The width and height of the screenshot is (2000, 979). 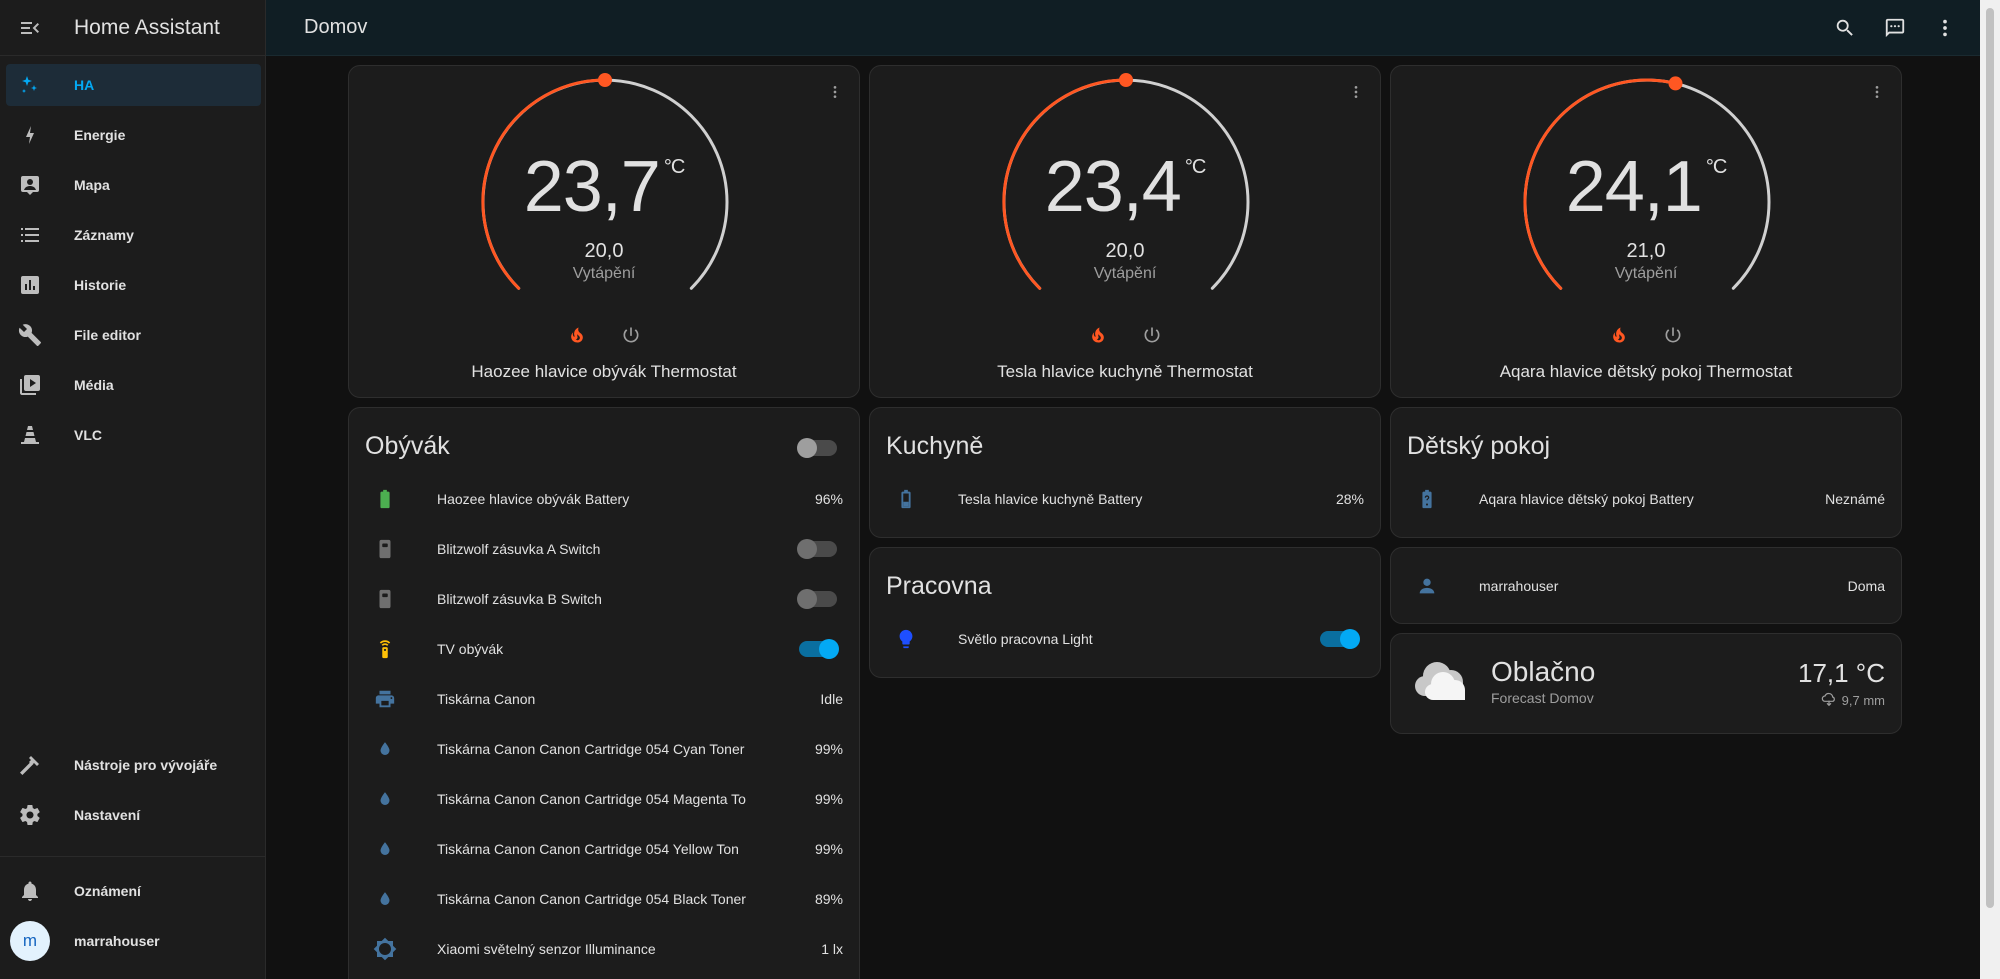 I want to click on sidebar-item-user: m marrahouser, so click(x=133, y=941).